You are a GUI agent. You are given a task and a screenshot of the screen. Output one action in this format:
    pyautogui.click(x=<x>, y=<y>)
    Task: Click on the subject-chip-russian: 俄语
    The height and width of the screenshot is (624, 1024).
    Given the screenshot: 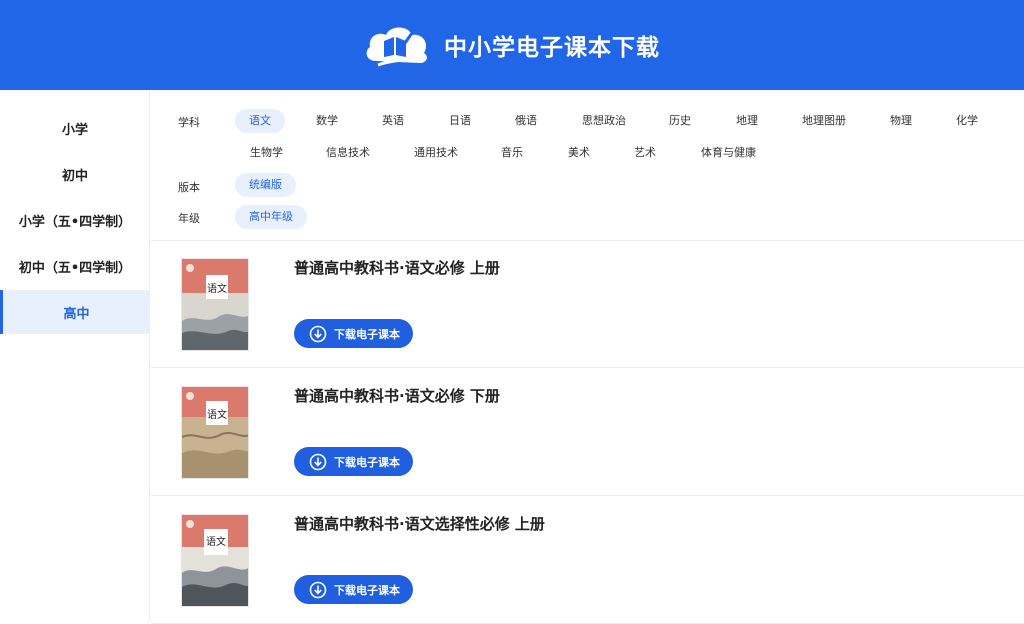 What is the action you would take?
    pyautogui.click(x=526, y=121)
    